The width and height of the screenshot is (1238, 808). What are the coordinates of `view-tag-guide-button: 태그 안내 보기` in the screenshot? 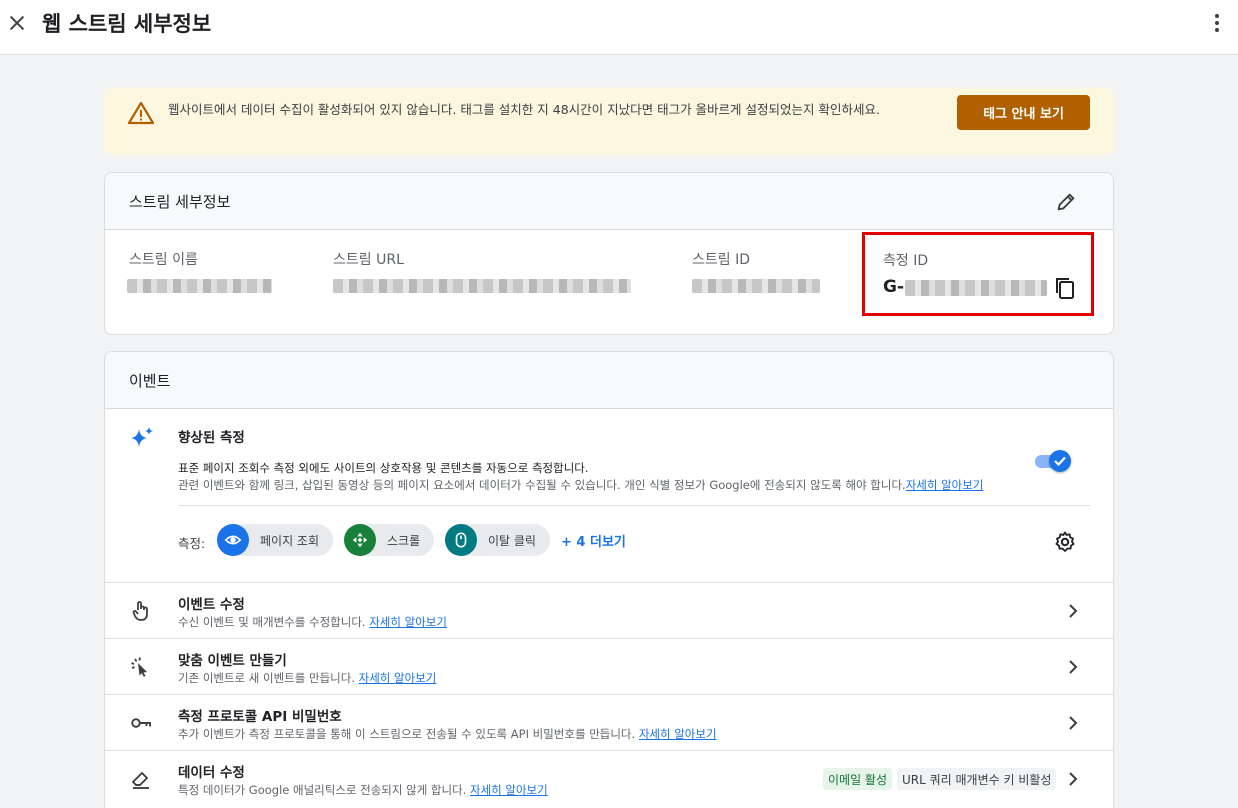 It's located at (1023, 112).